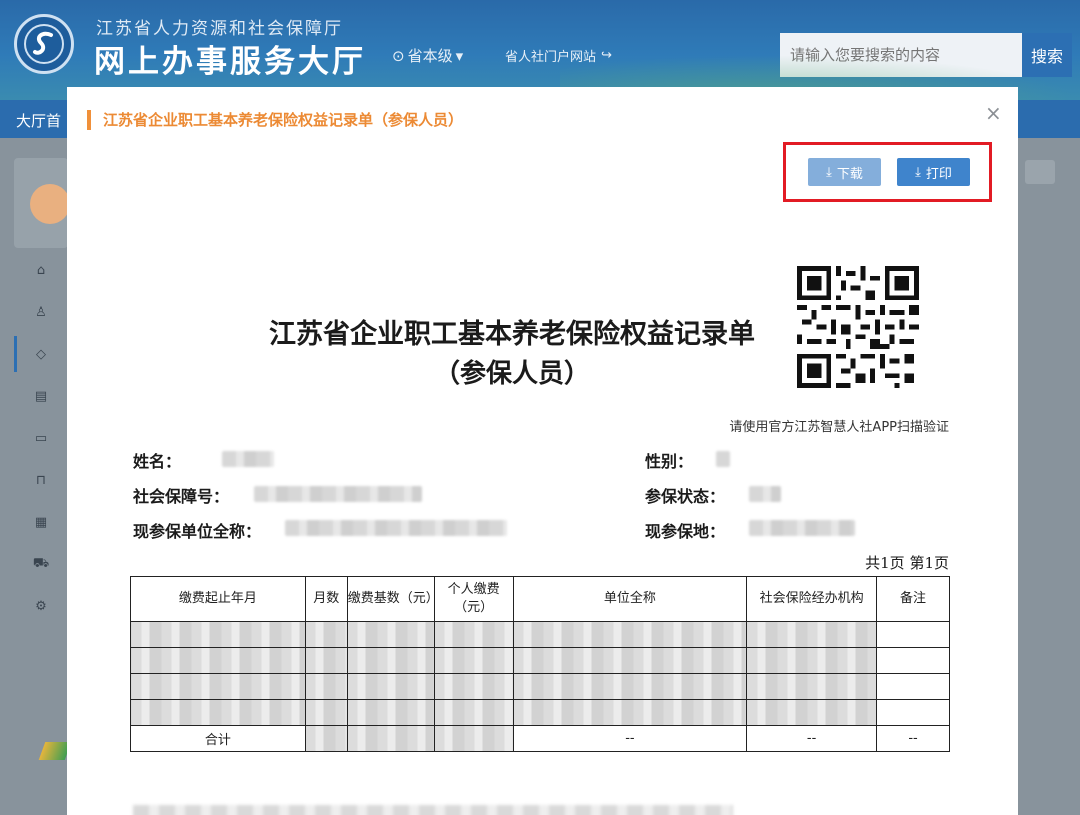  I want to click on settings-icon: ⚙, so click(41, 606).